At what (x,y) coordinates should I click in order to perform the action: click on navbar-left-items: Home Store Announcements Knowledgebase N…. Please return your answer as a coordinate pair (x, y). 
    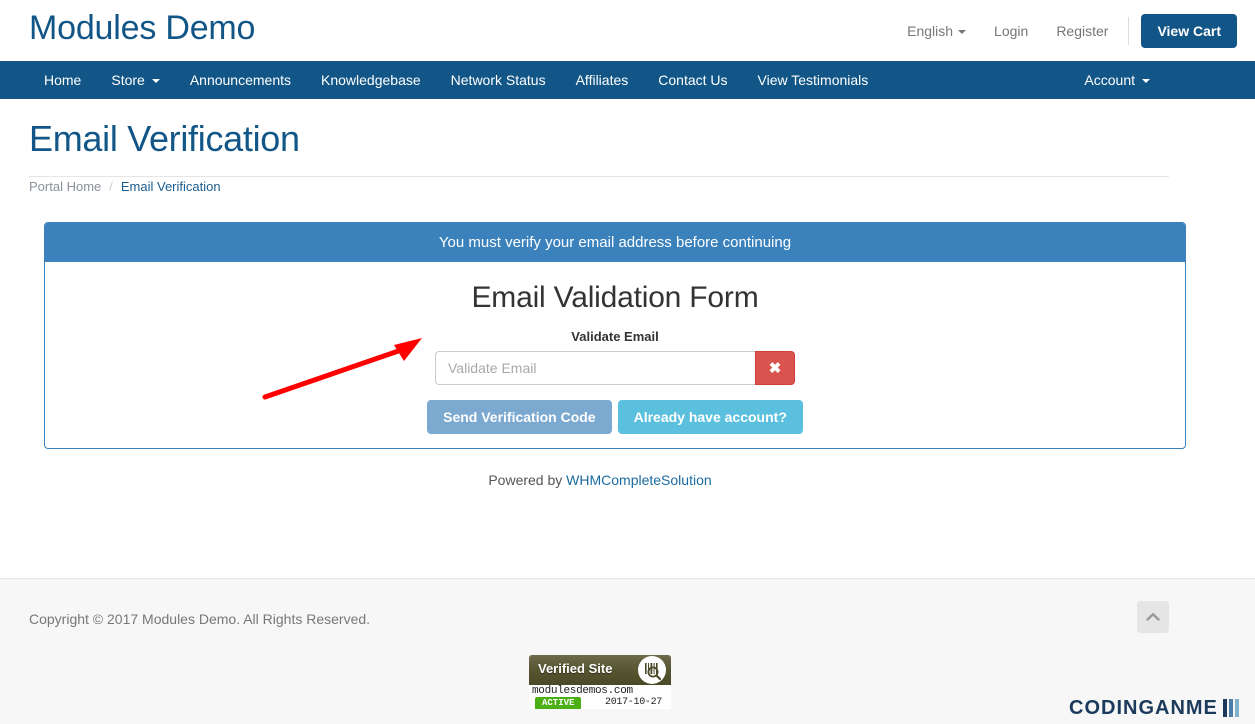
    Looking at the image, I should click on (456, 80).